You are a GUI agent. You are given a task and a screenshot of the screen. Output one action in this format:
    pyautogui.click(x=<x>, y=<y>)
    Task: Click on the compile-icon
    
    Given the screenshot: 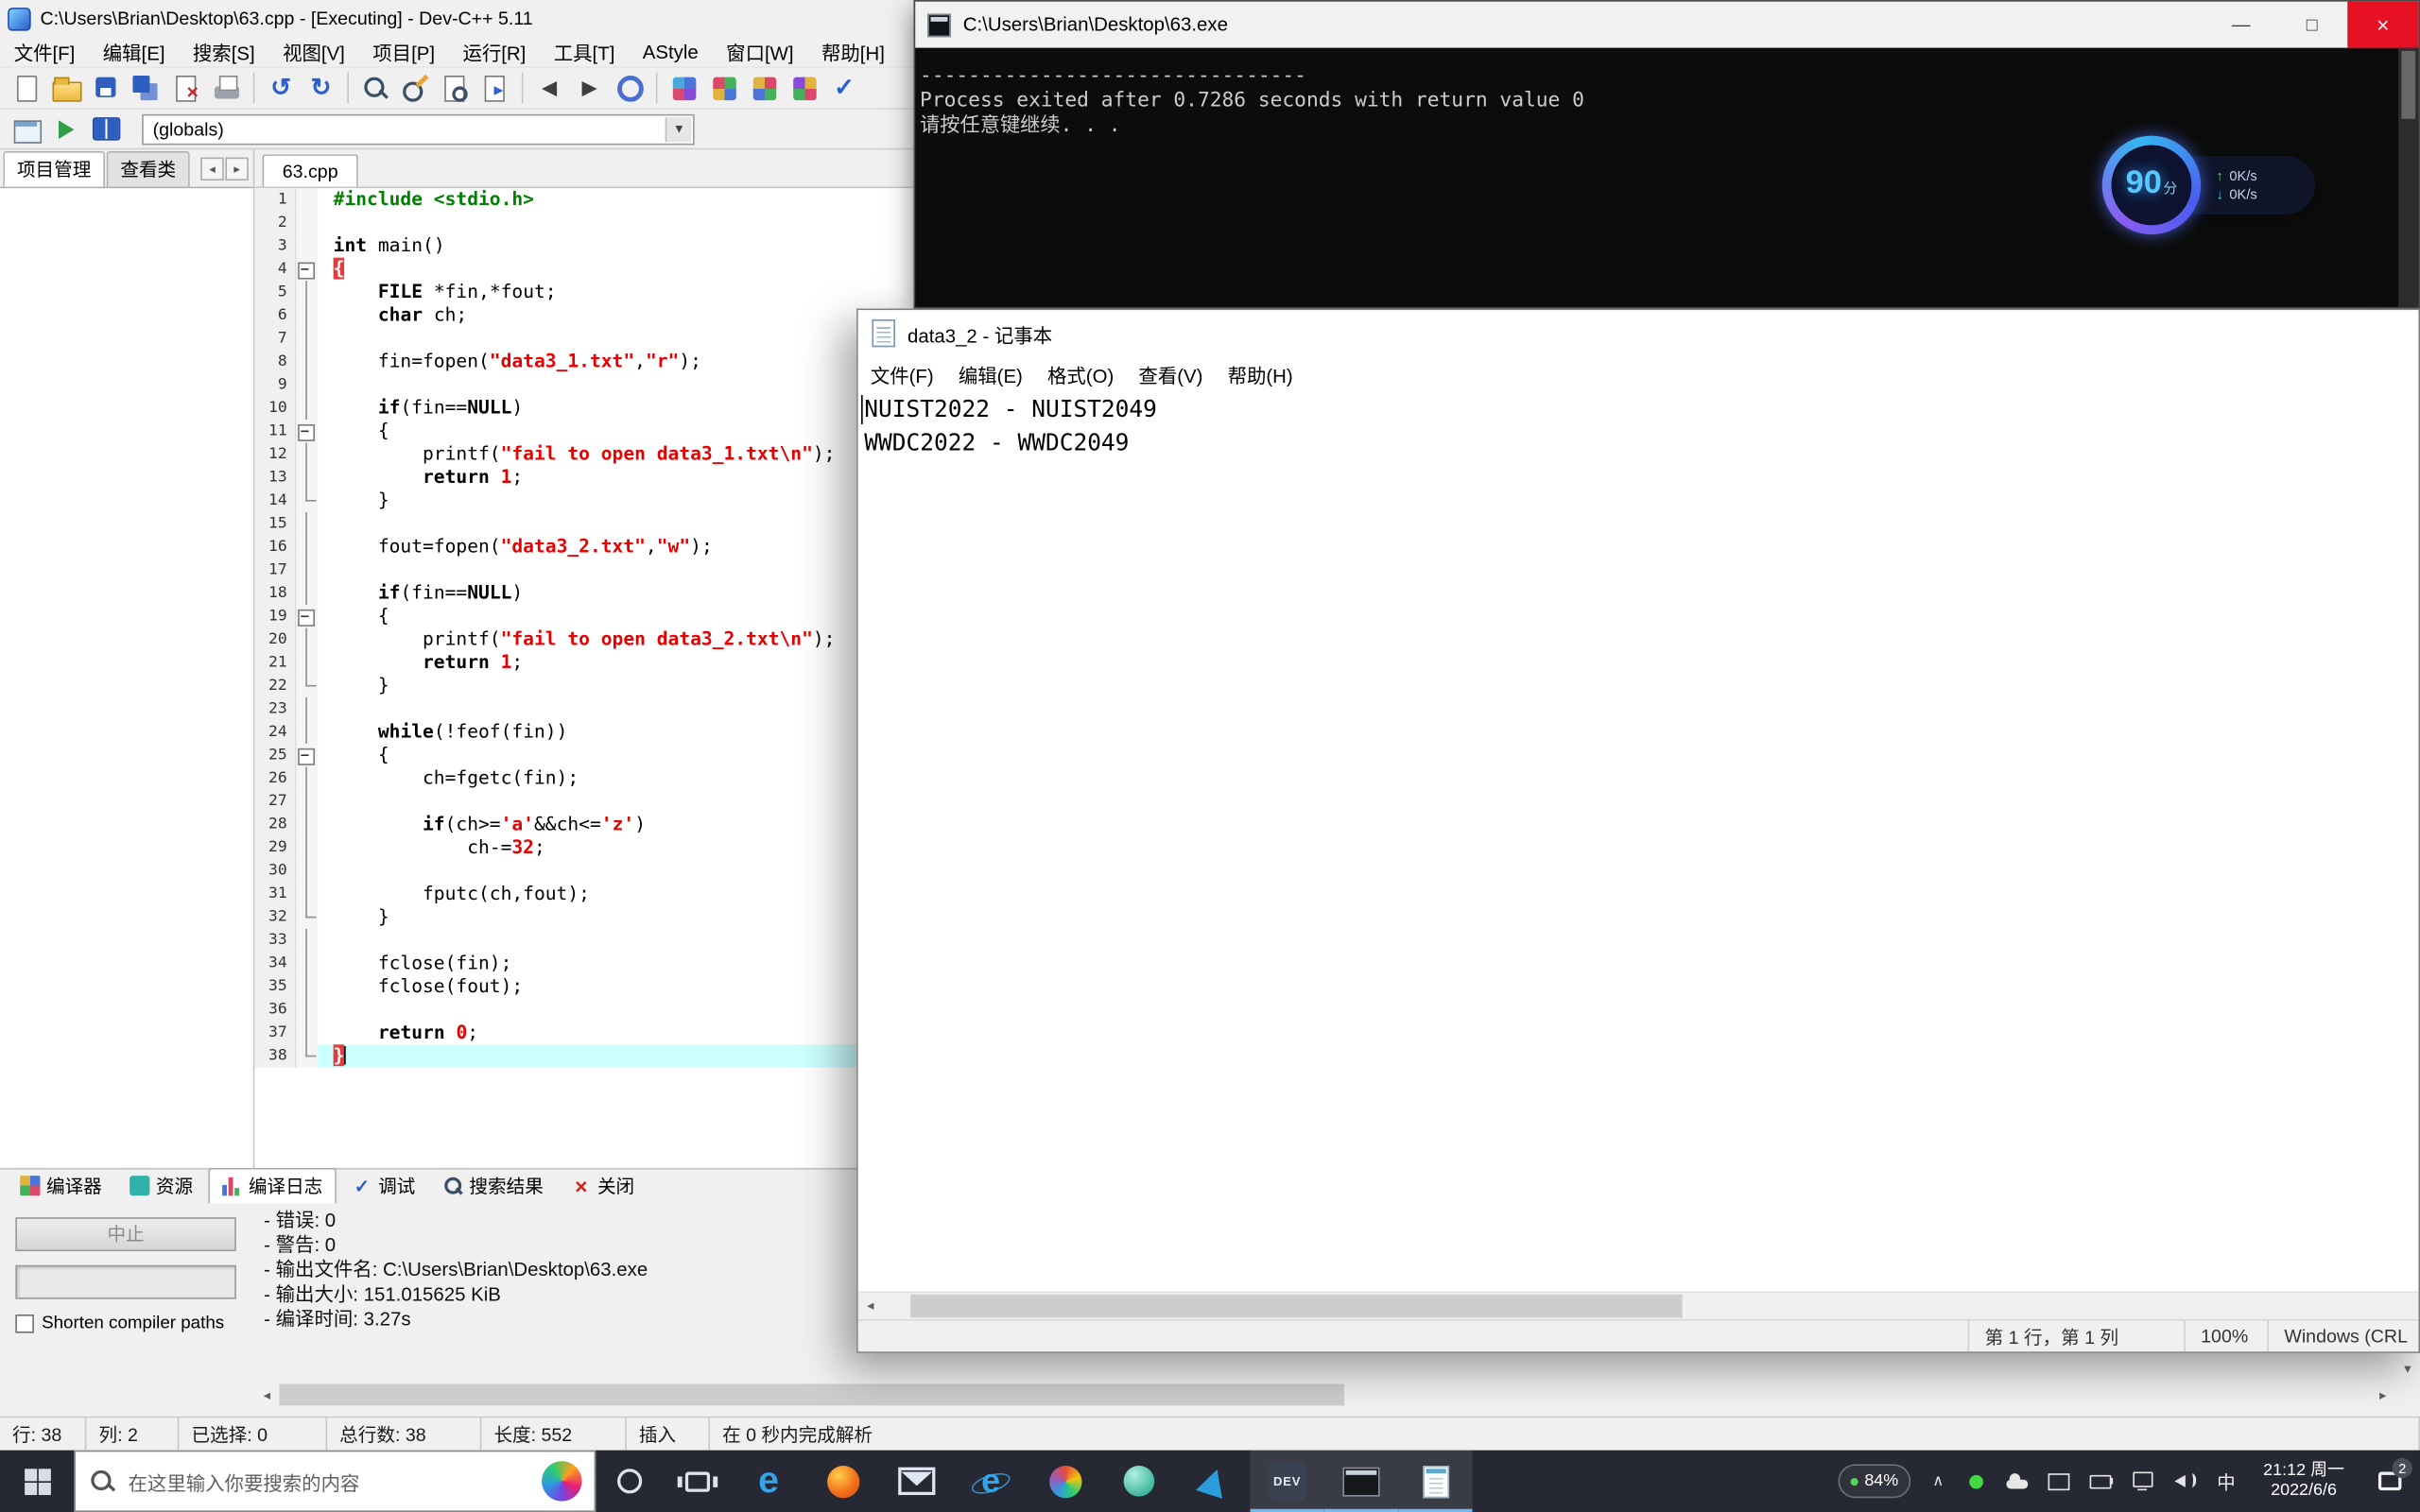 What is the action you would take?
    pyautogui.click(x=683, y=87)
    